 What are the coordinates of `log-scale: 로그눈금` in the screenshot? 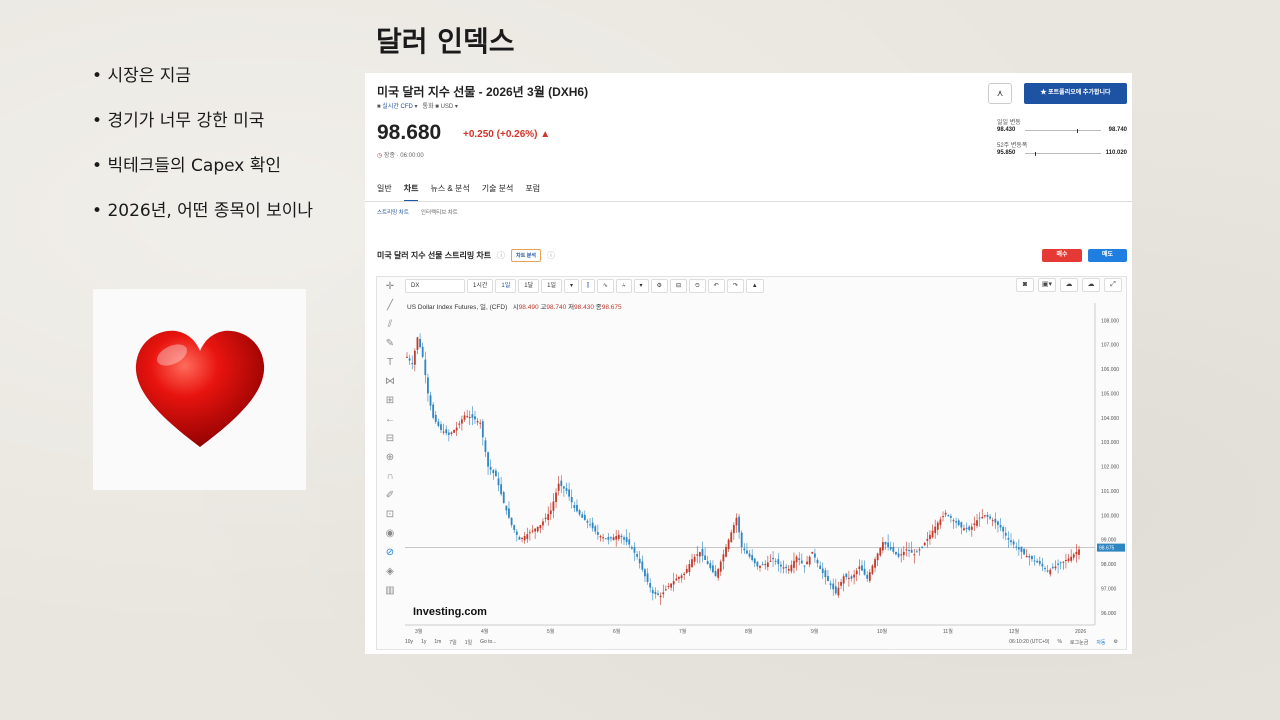 It's located at (1079, 642).